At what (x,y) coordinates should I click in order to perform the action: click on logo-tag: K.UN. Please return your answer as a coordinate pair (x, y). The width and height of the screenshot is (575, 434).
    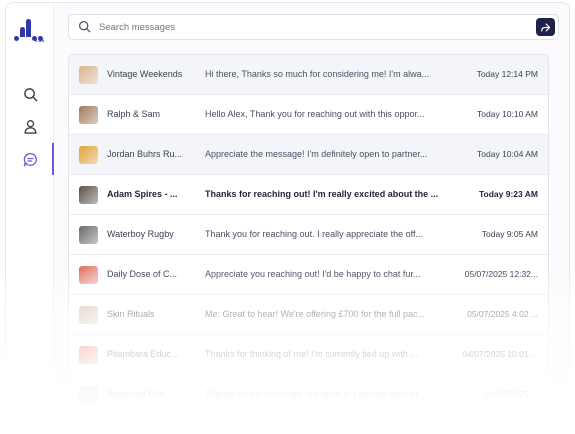
    Looking at the image, I should click on (40, 41).